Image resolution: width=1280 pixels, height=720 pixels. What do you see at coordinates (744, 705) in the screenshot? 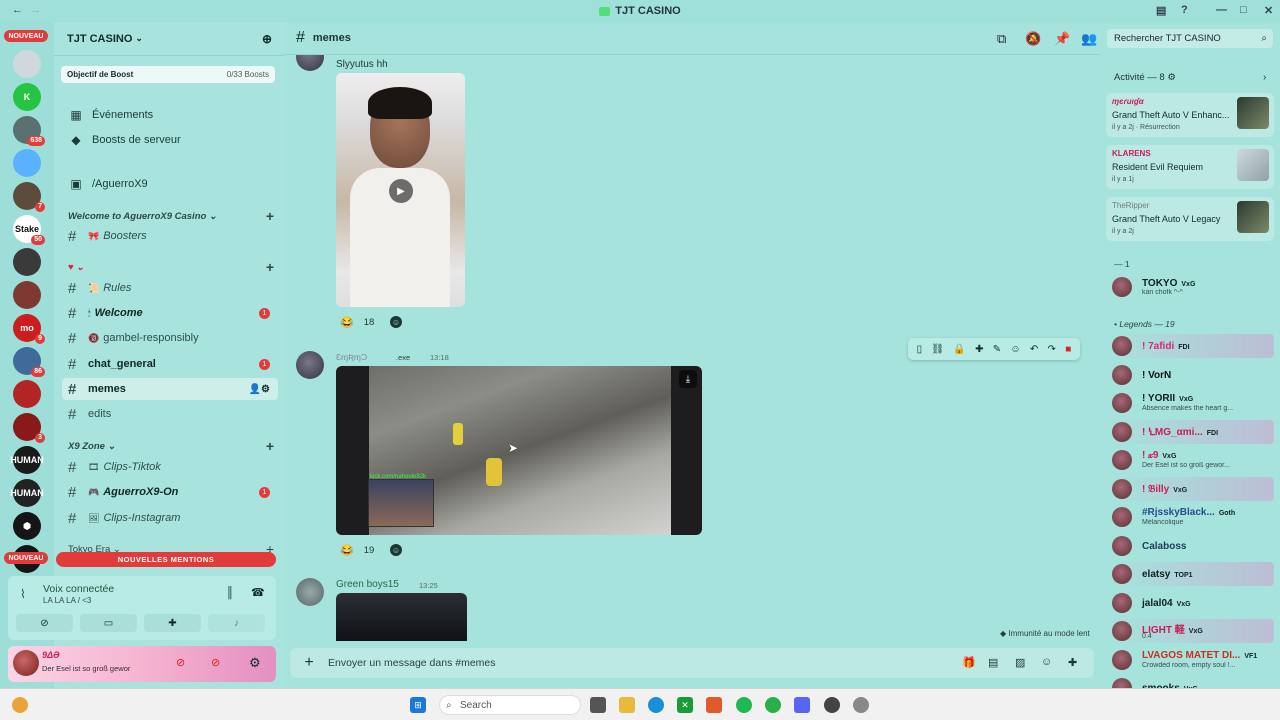
I see `spotify-icon` at bounding box center [744, 705].